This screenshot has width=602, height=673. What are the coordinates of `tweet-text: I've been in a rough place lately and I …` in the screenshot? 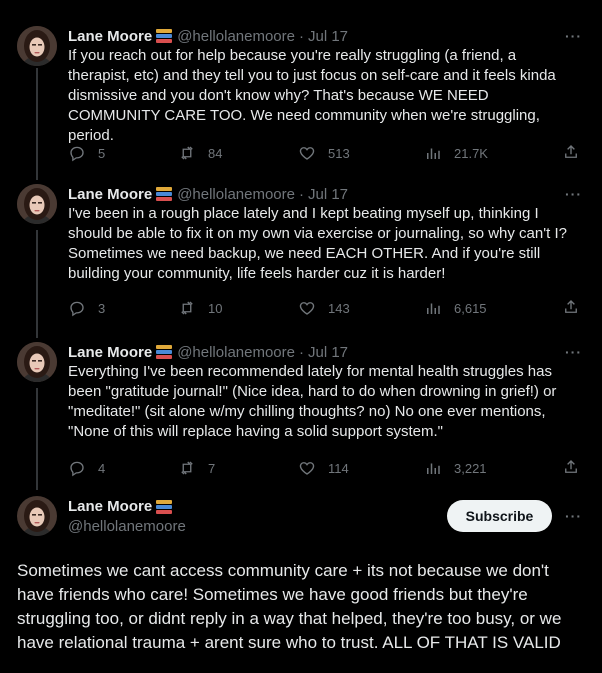 It's located at (317, 243).